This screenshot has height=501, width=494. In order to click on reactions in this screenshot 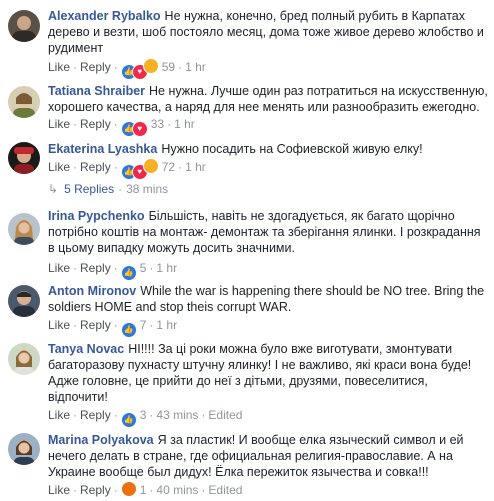, I will do `click(128, 489)`.